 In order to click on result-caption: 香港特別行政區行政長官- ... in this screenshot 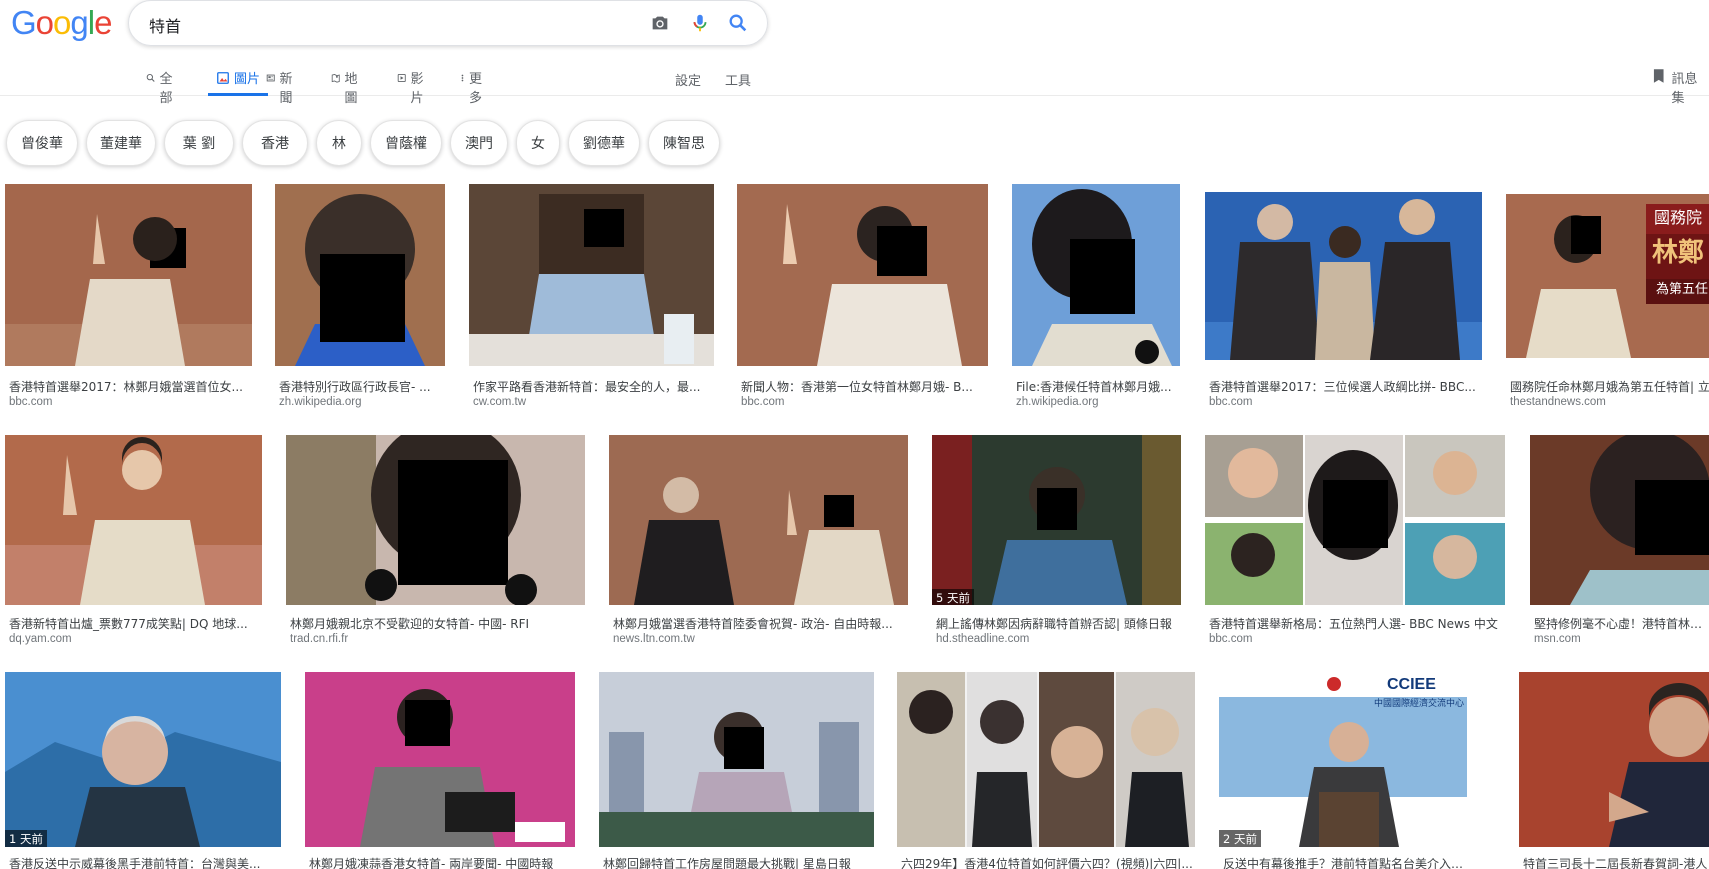, I will do `click(361, 386)`.